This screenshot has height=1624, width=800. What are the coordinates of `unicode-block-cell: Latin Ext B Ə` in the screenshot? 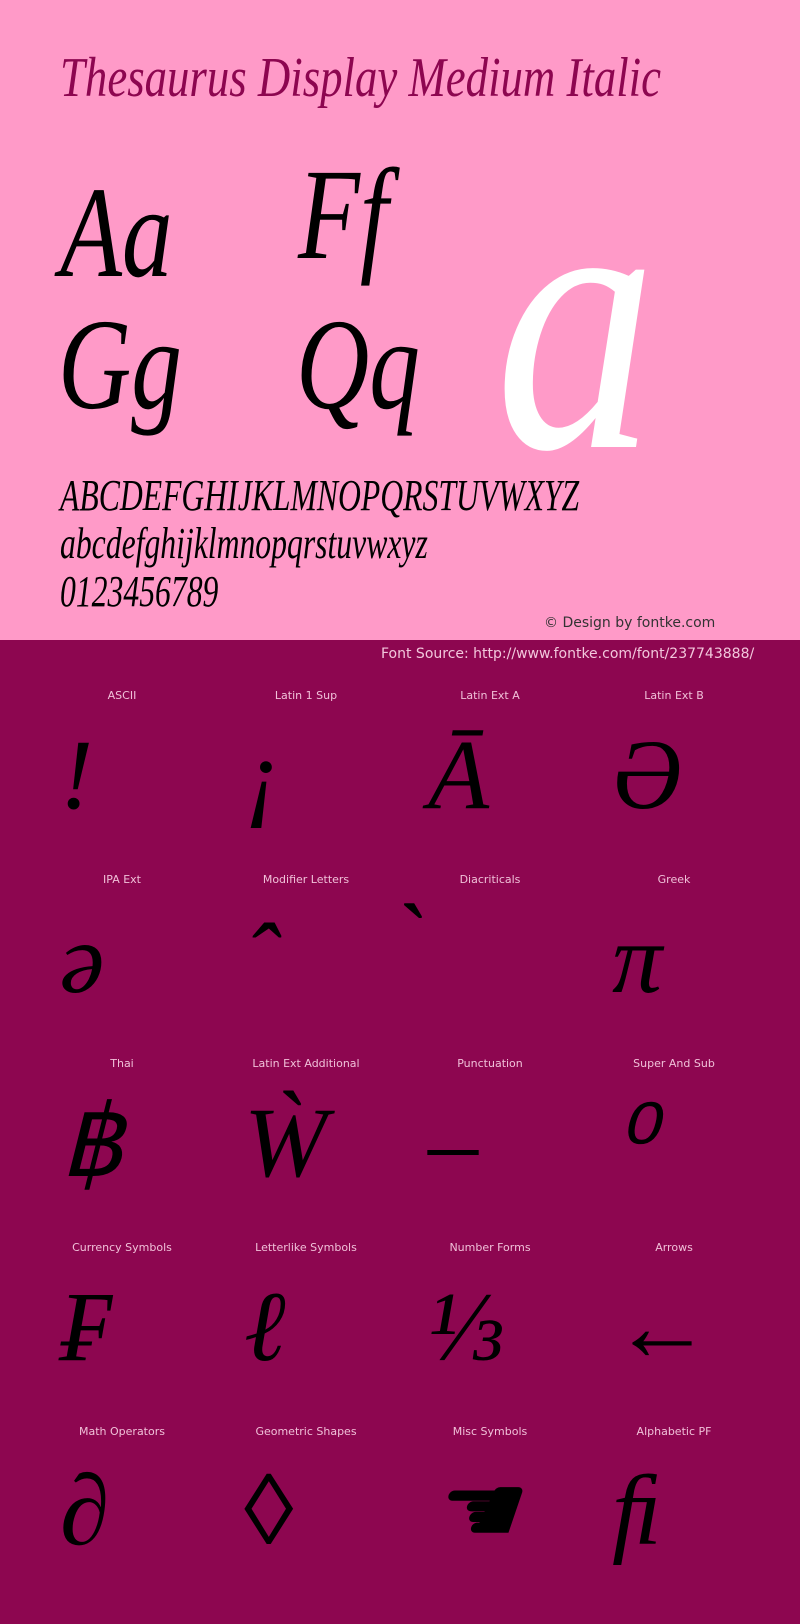 It's located at (674, 772).